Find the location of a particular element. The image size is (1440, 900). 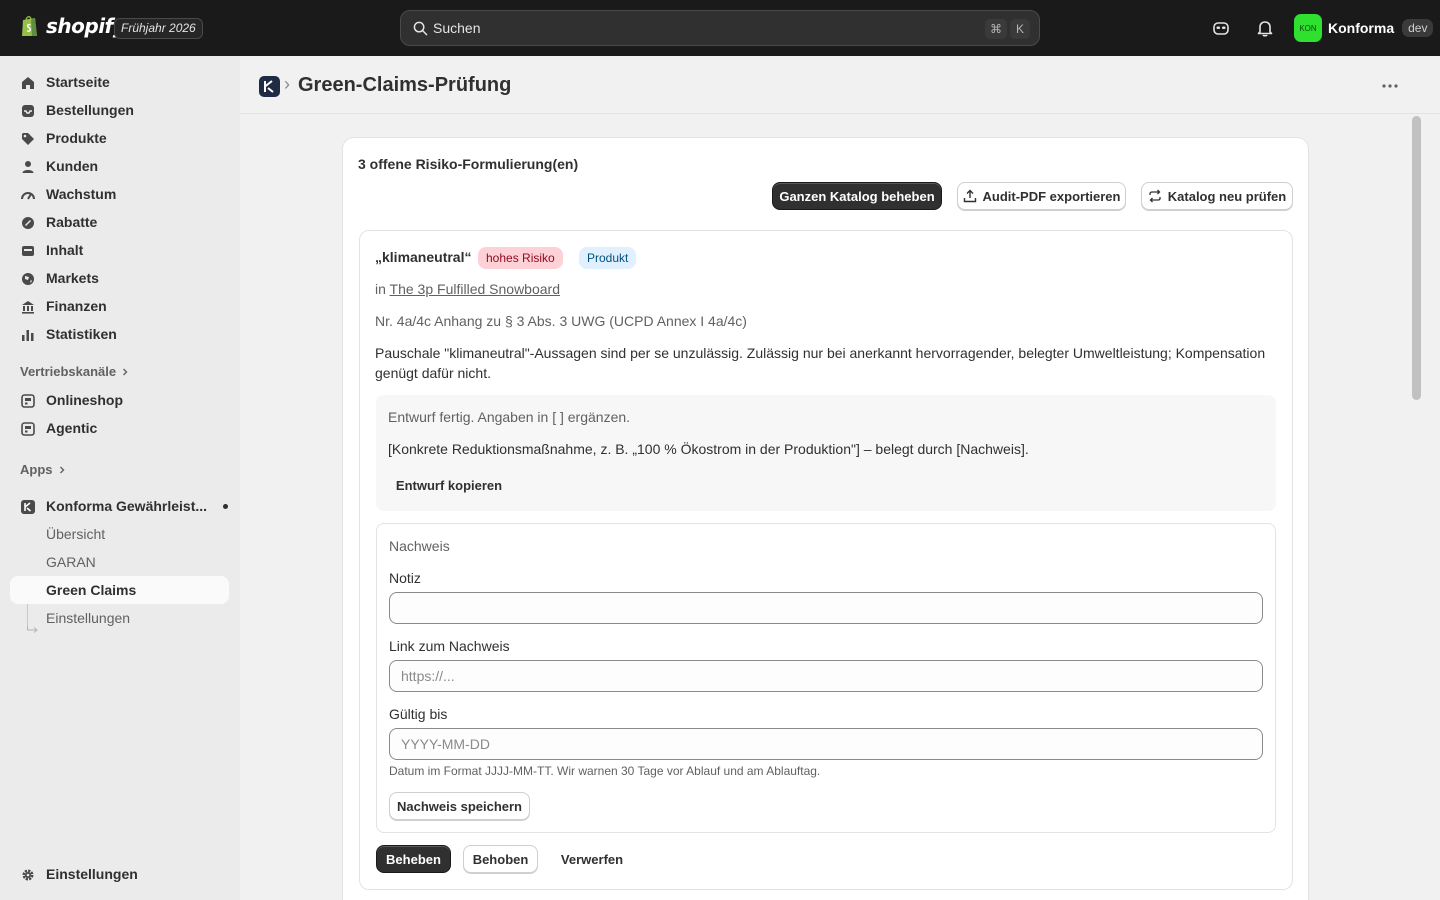

sidebar-item-settings: Einstellungen is located at coordinates (119, 874).